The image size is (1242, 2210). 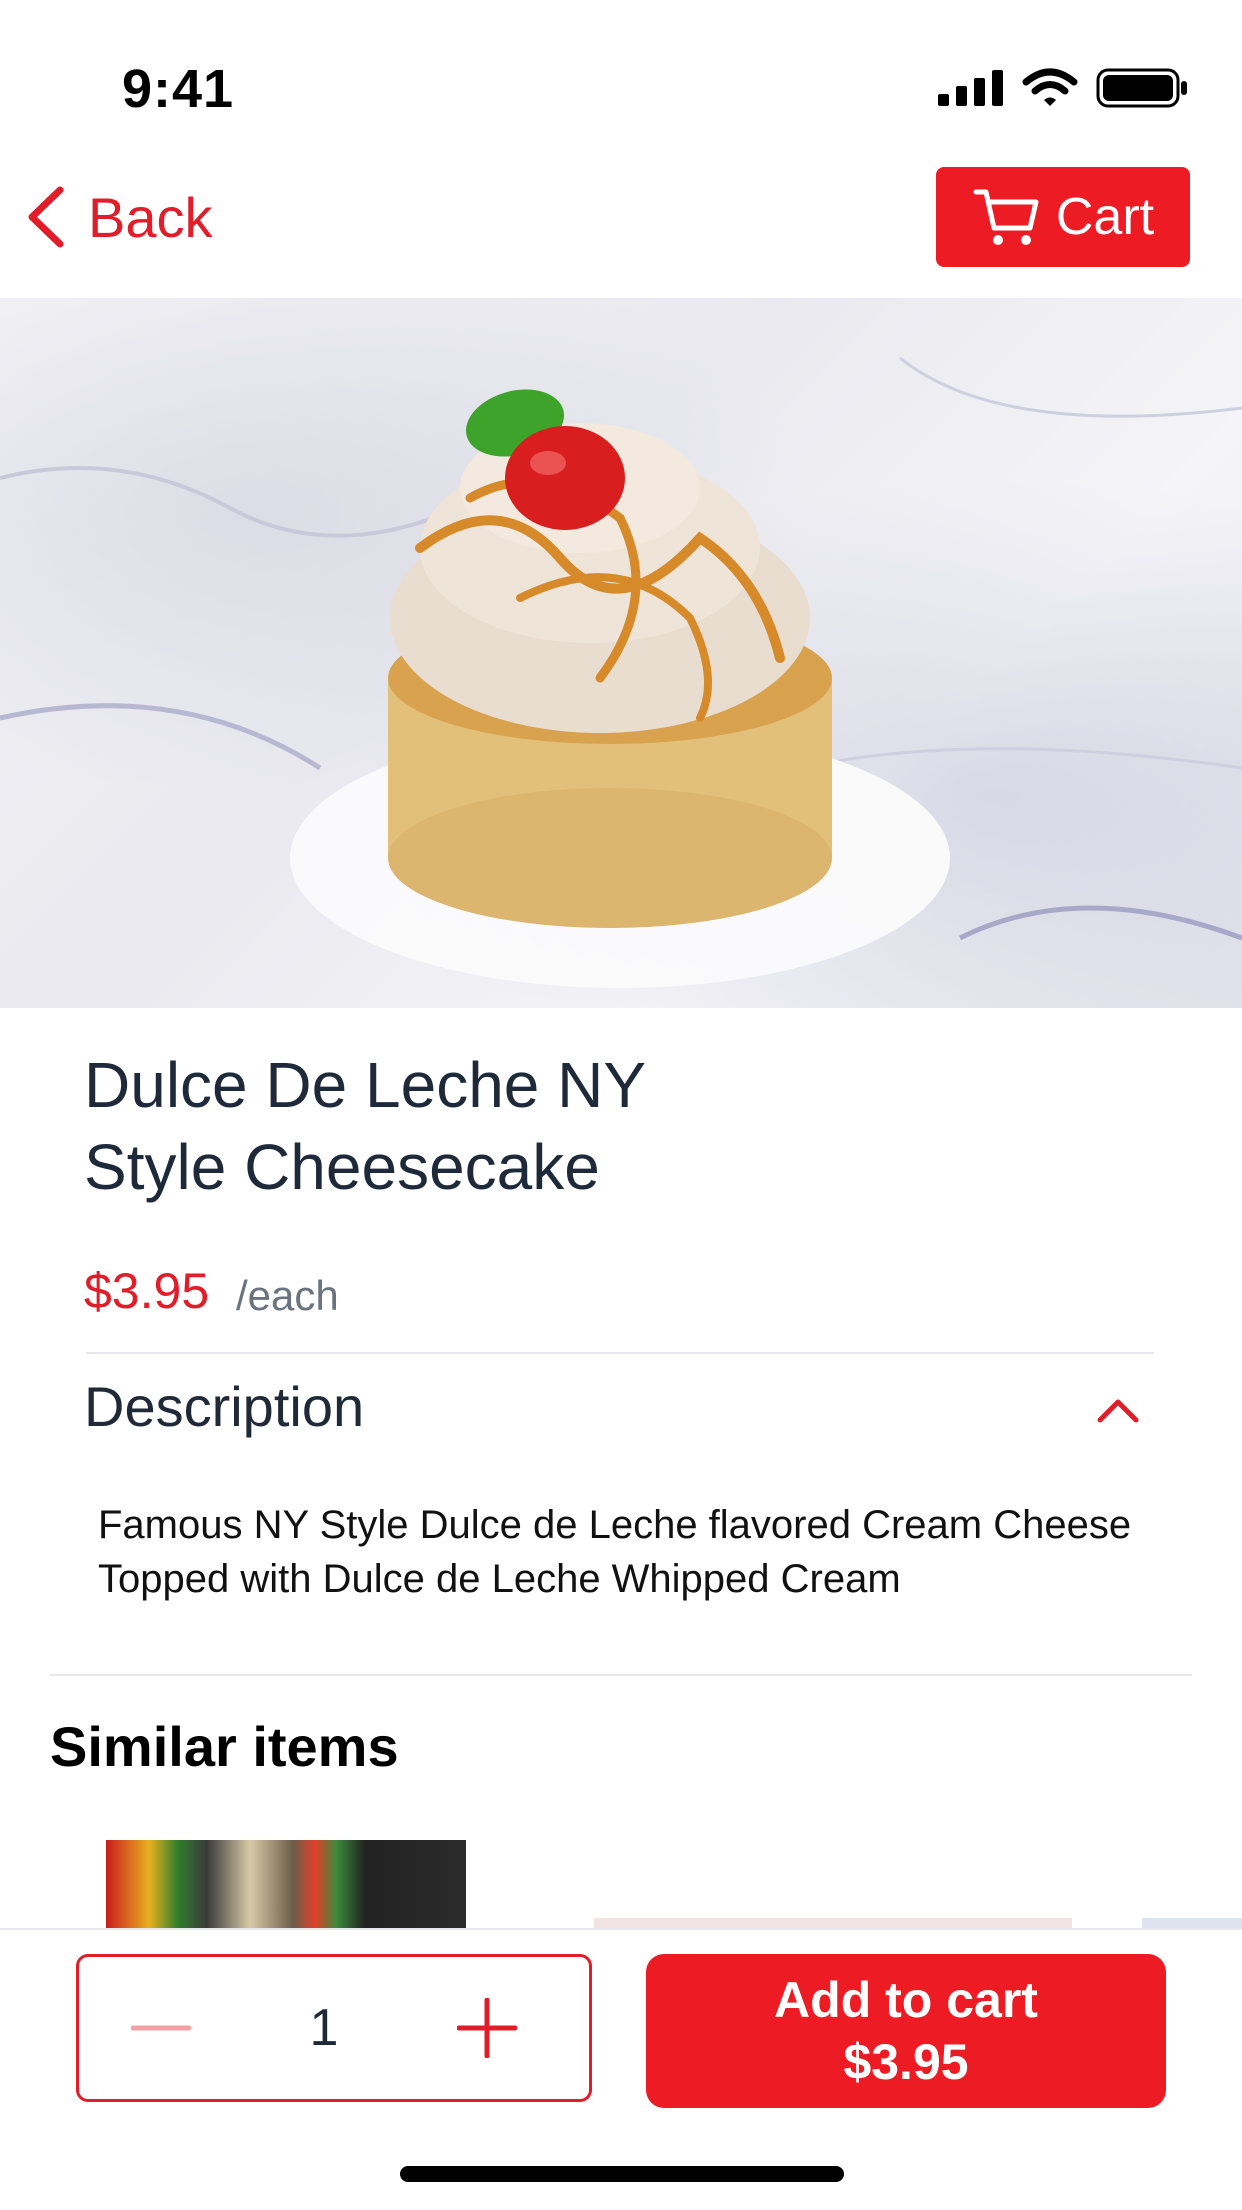 What do you see at coordinates (286, 1885) in the screenshot?
I see `similar-item-image` at bounding box center [286, 1885].